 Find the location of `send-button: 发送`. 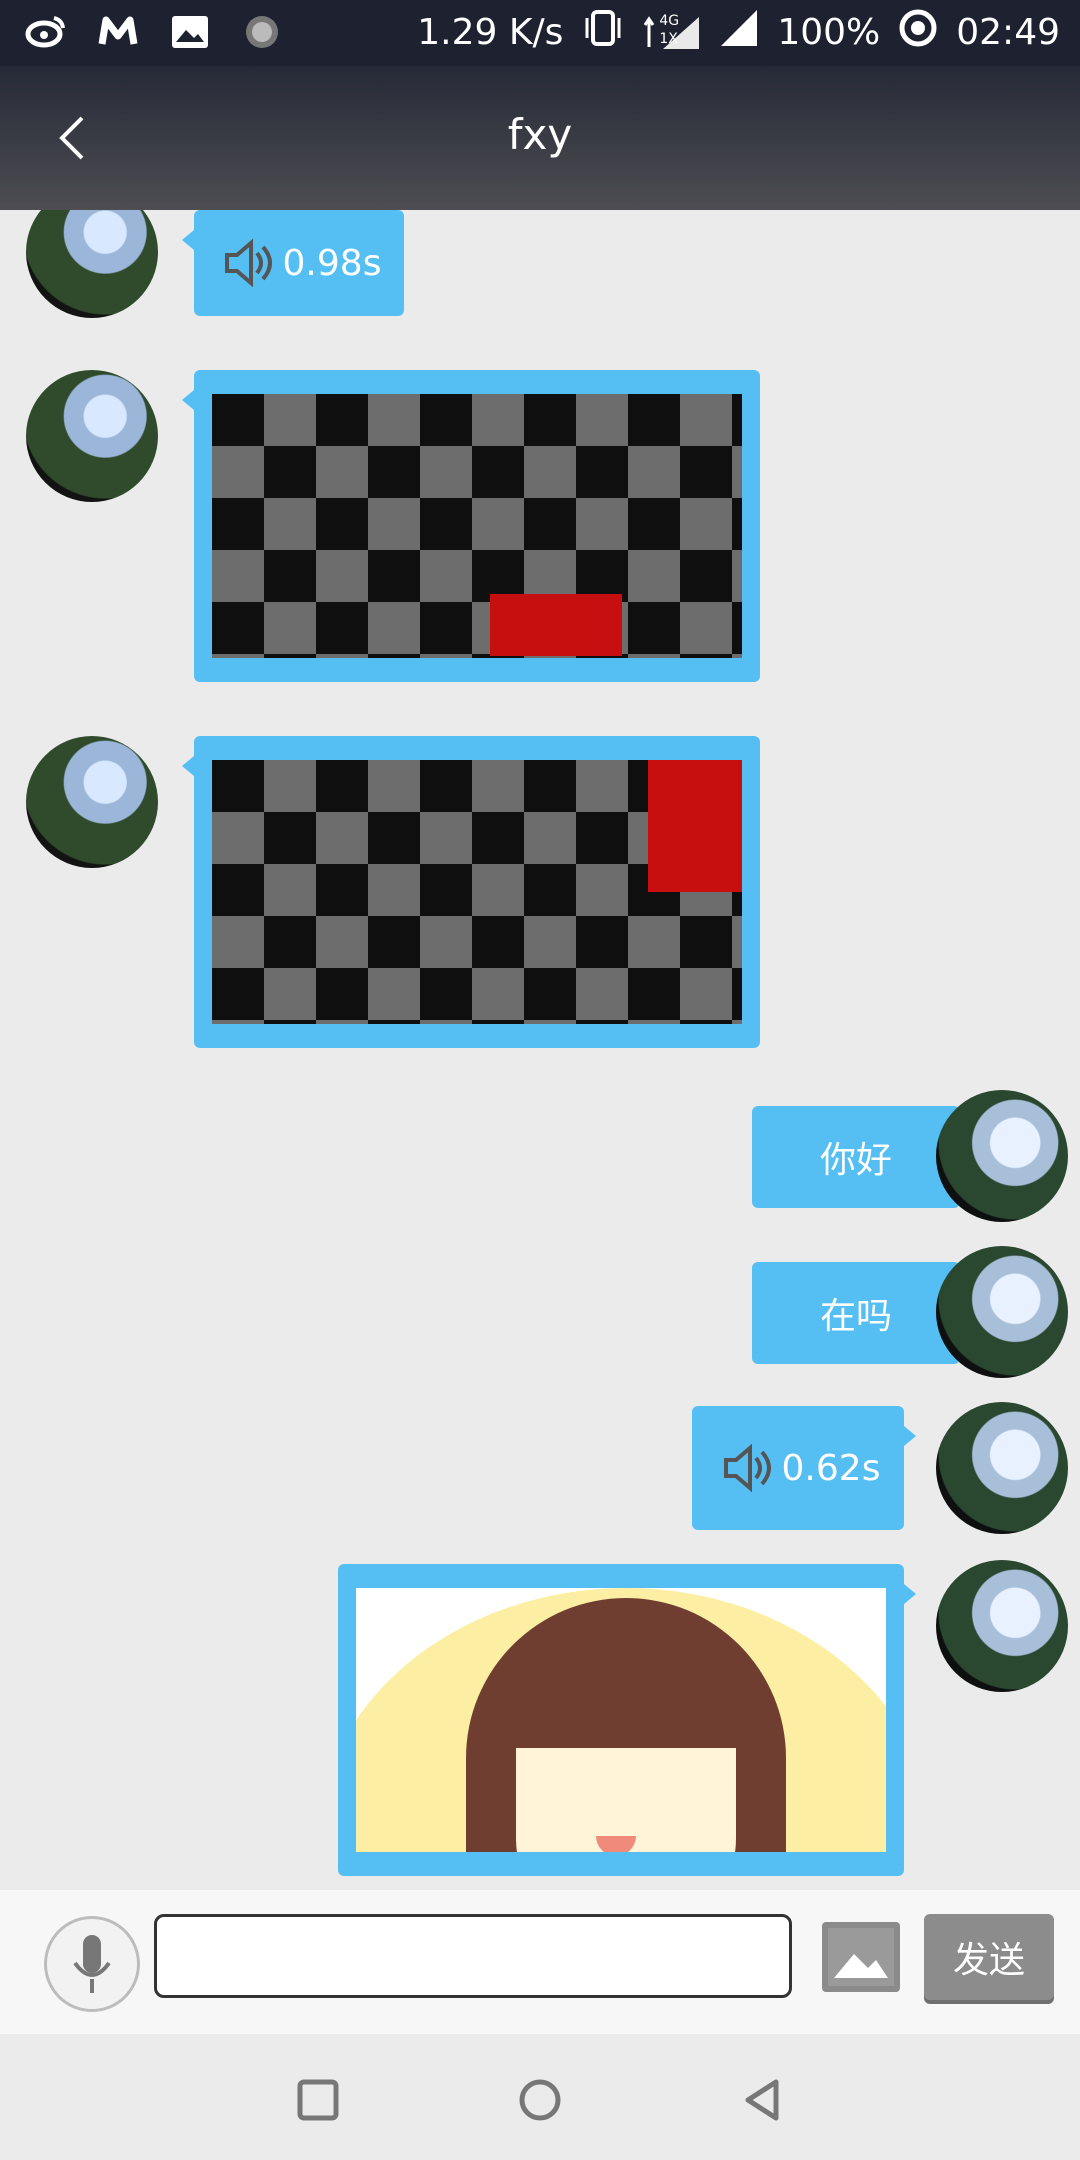

send-button: 发送 is located at coordinates (989, 1957).